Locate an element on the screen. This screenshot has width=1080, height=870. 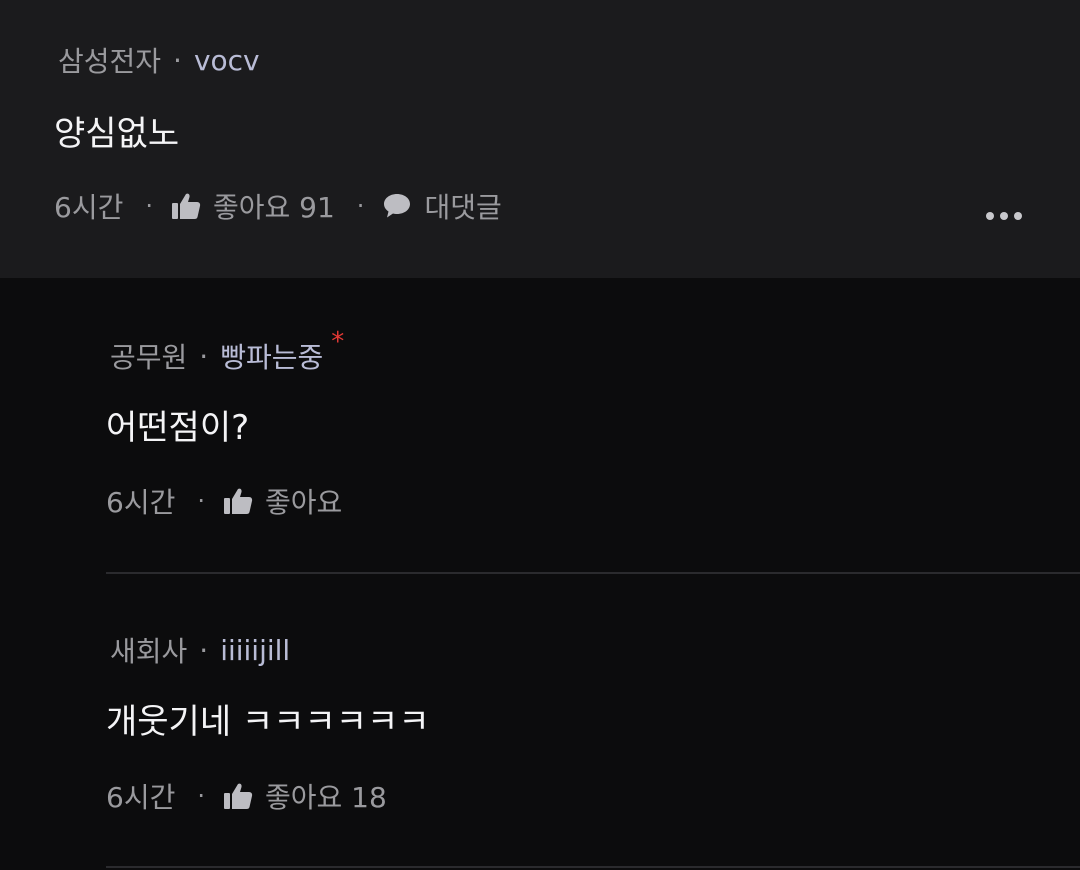
speech-bubble-icon is located at coordinates (397, 206).